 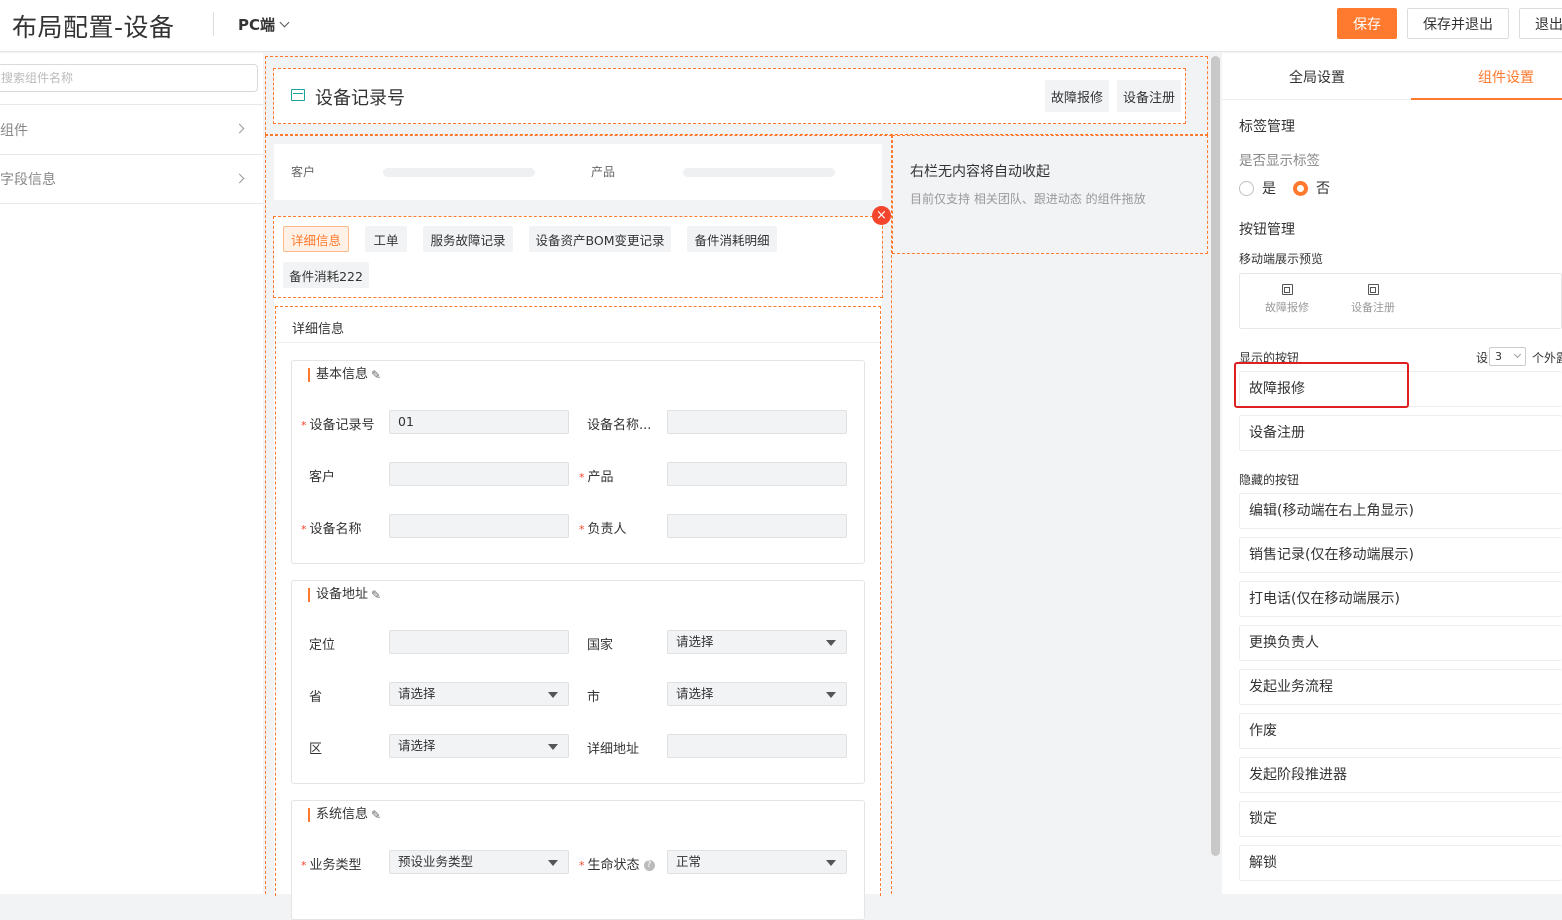 I want to click on exit-button: 退出, so click(x=1540, y=23).